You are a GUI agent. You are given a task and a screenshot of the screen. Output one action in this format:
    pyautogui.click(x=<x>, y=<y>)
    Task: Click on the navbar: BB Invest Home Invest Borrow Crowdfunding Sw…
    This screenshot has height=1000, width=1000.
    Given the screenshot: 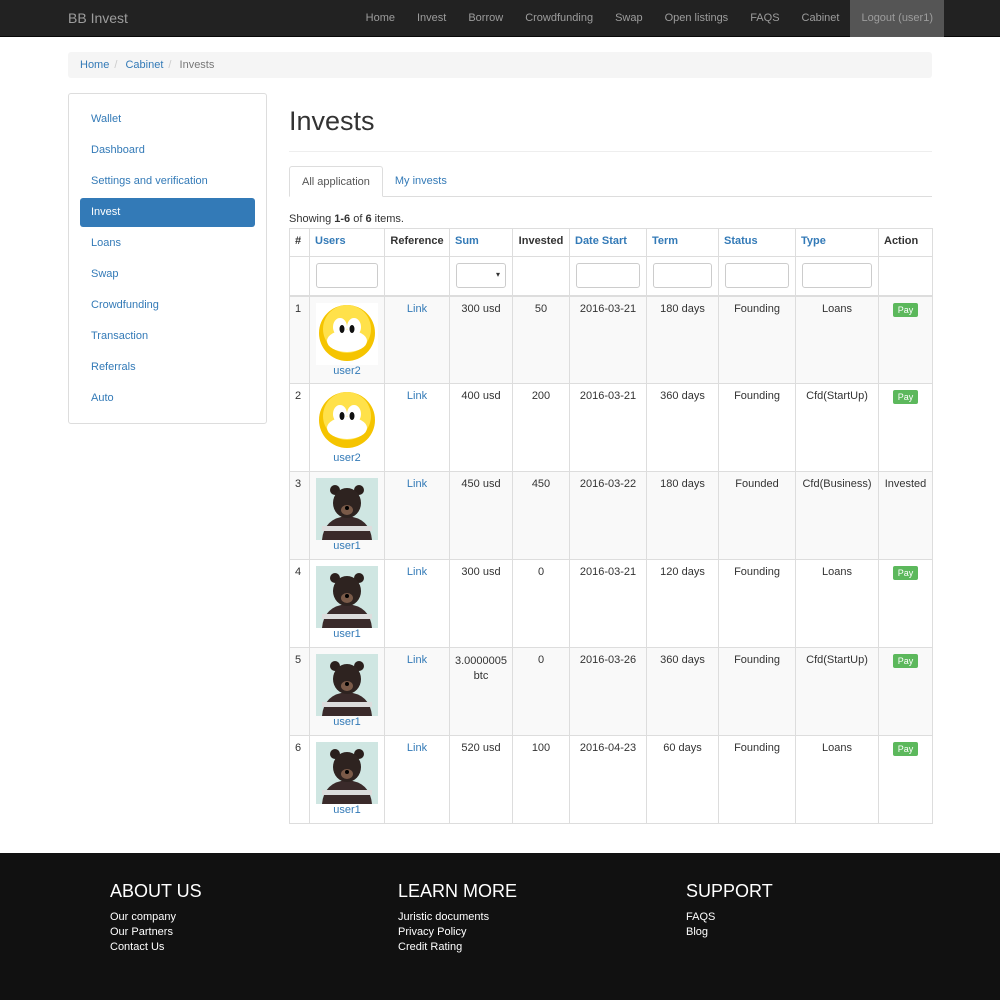 What is the action you would take?
    pyautogui.click(x=500, y=18)
    